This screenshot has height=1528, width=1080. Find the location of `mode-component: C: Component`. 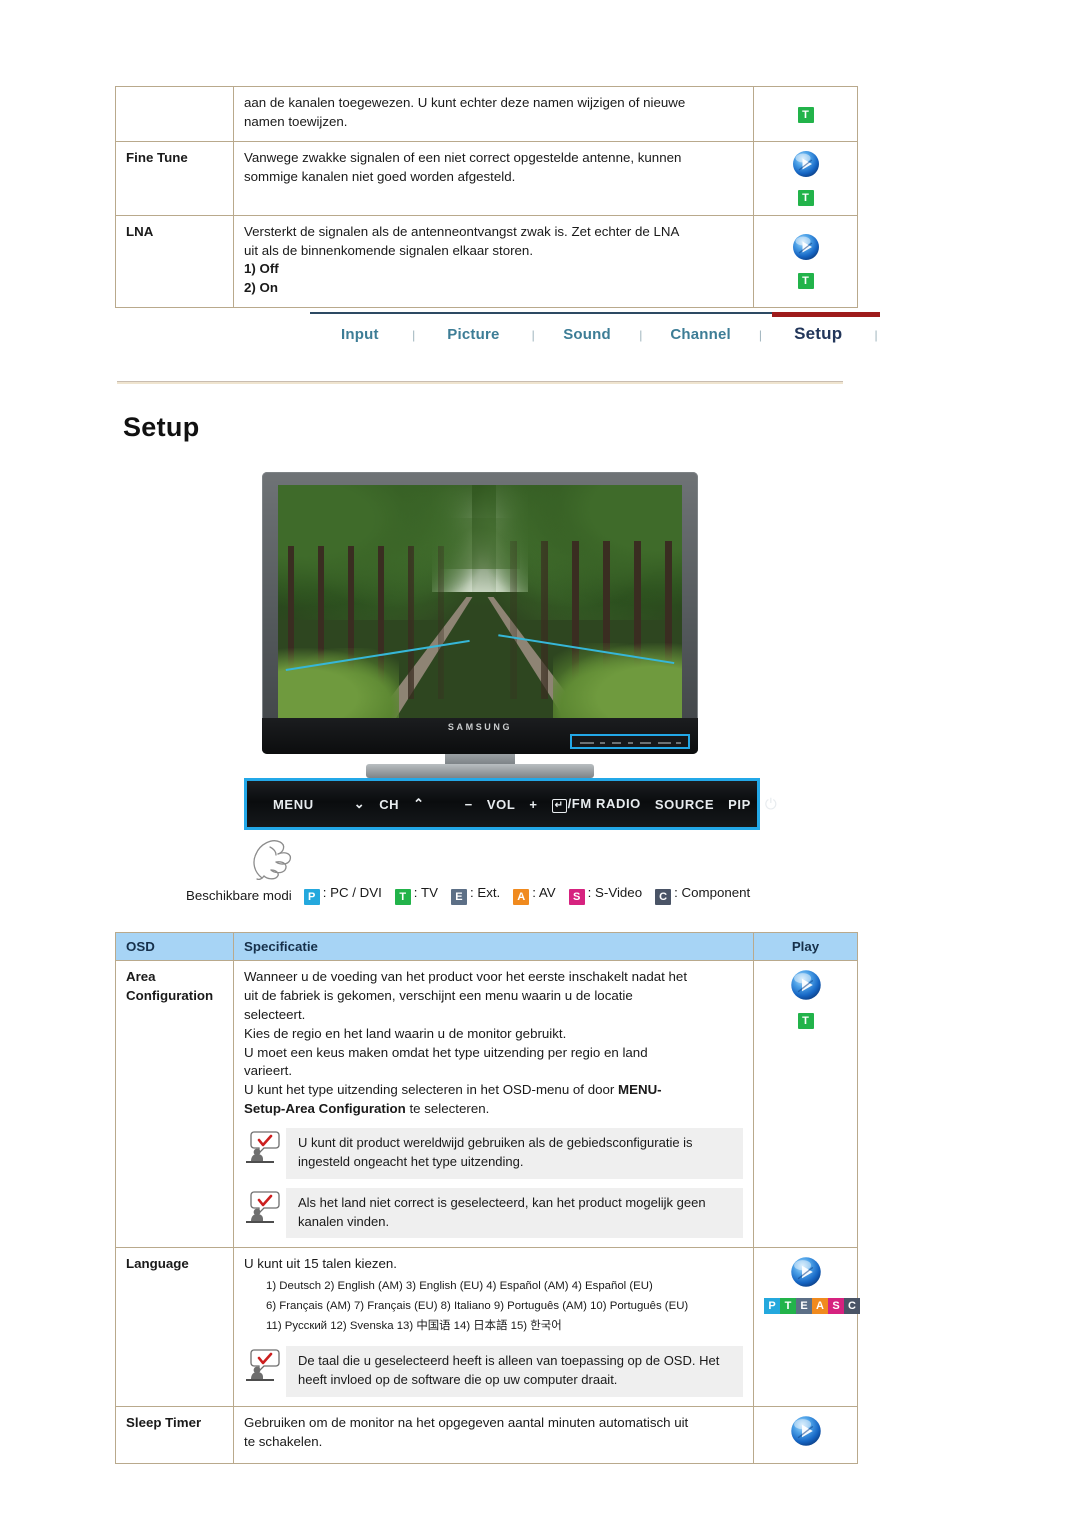

mode-component: C: Component is located at coordinates (702, 895).